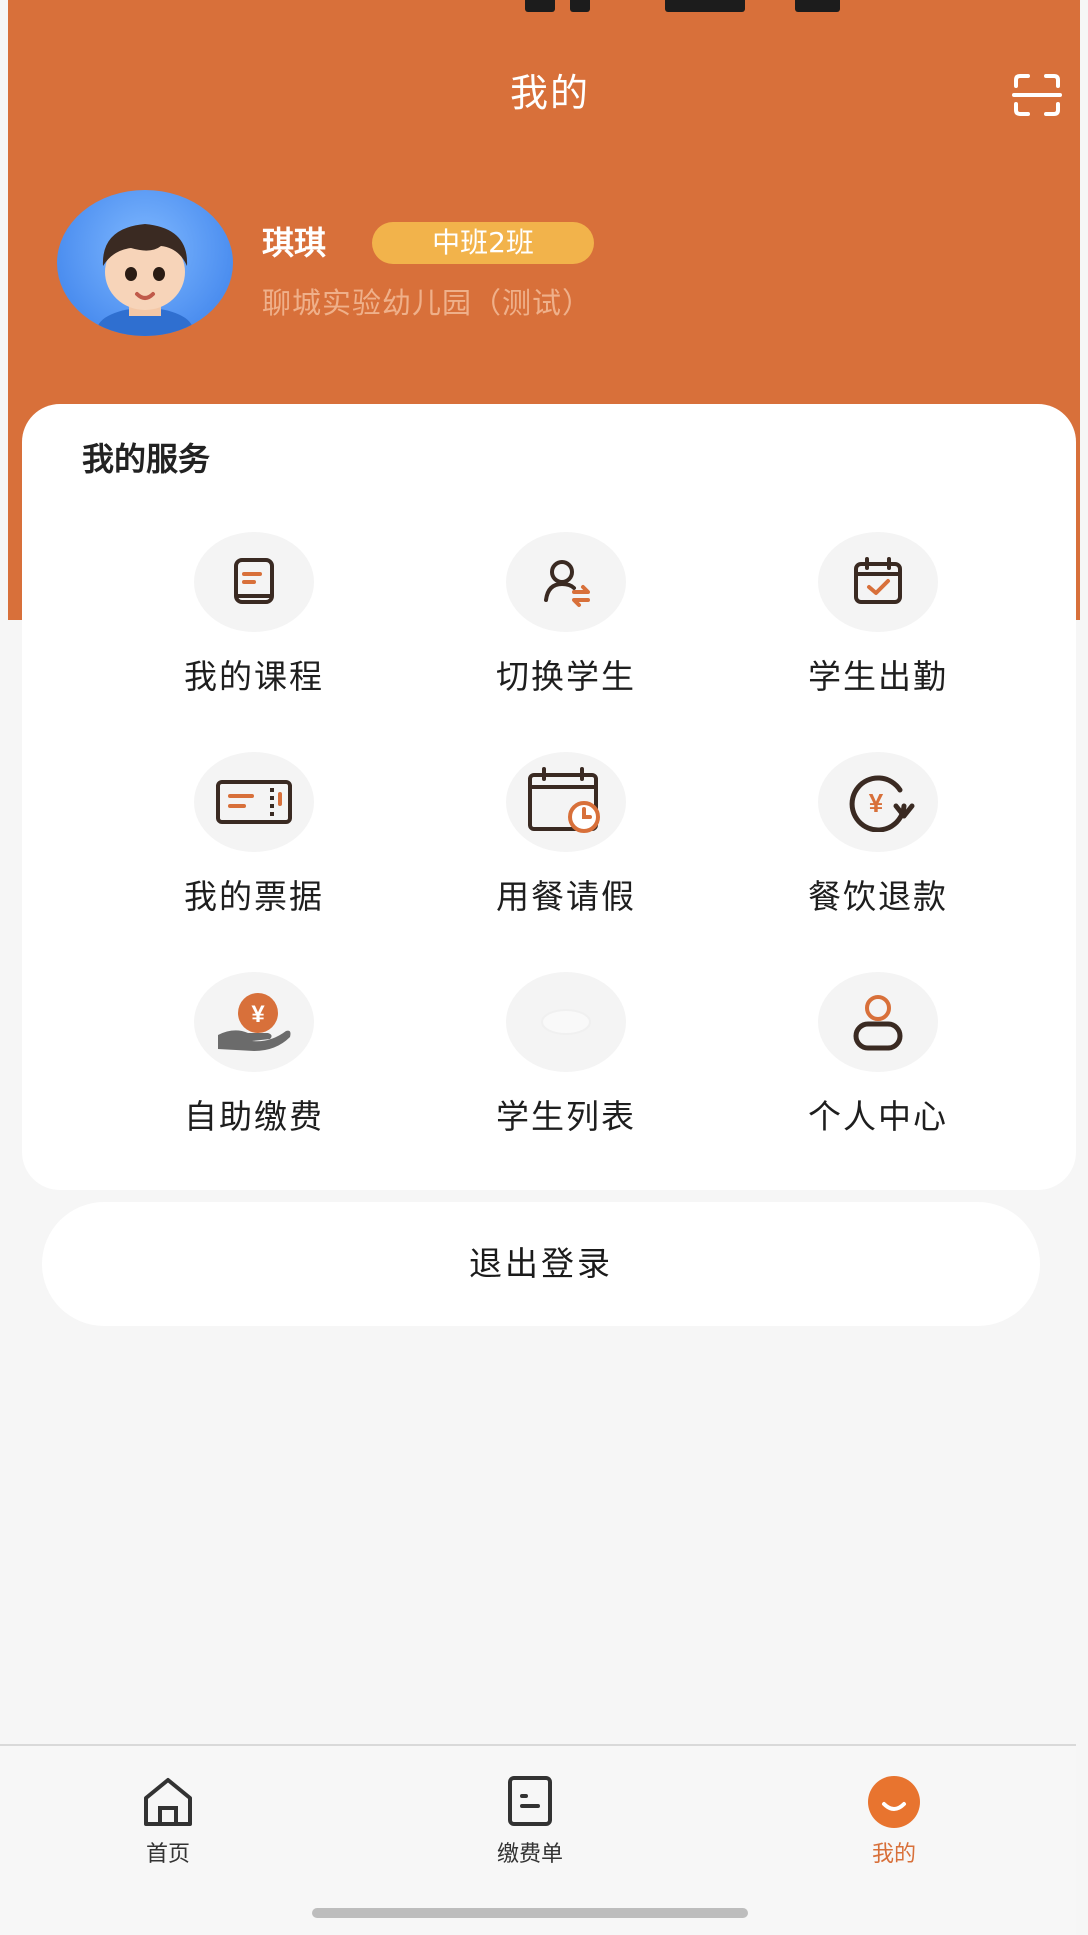  What do you see at coordinates (254, 676) in the screenshot?
I see `service-label: 我的课程` at bounding box center [254, 676].